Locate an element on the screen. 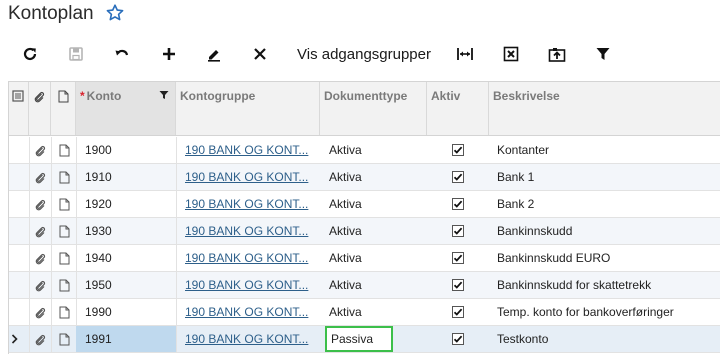 Image resolution: width=720 pixels, height=354 pixels. filter-icon is located at coordinates (603, 54).